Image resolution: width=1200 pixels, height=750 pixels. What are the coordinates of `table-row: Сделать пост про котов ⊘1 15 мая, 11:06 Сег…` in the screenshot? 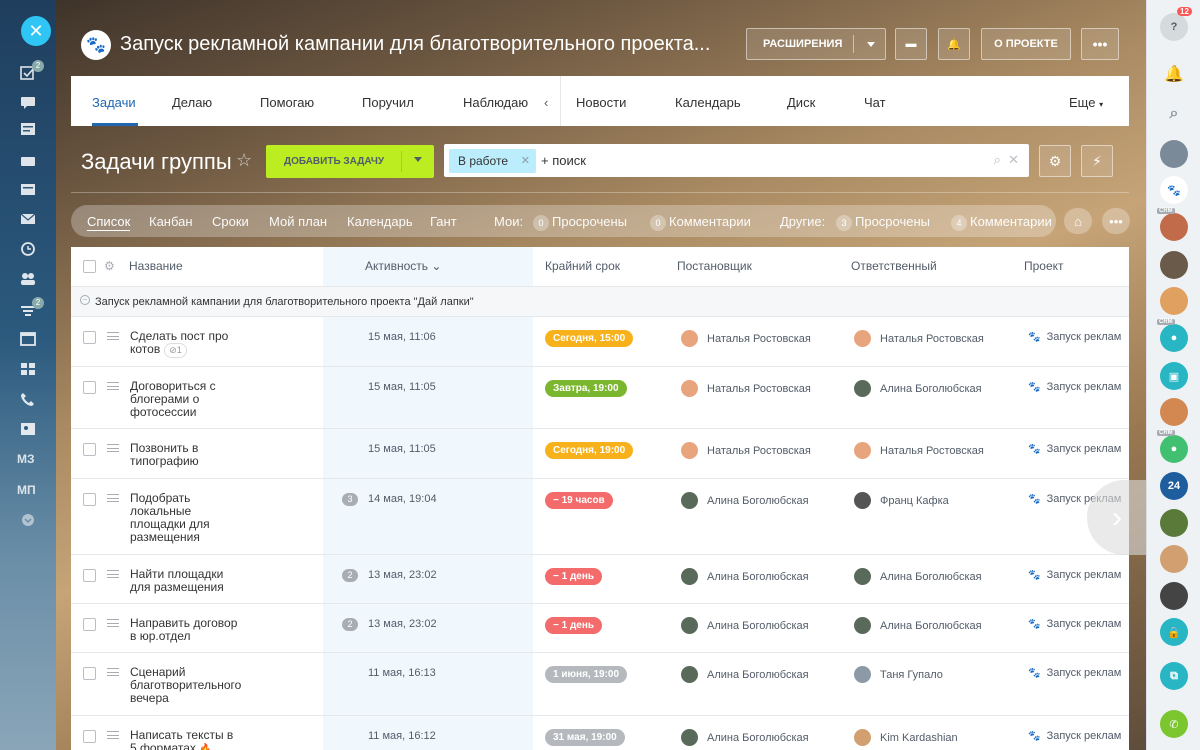 It's located at (600, 342).